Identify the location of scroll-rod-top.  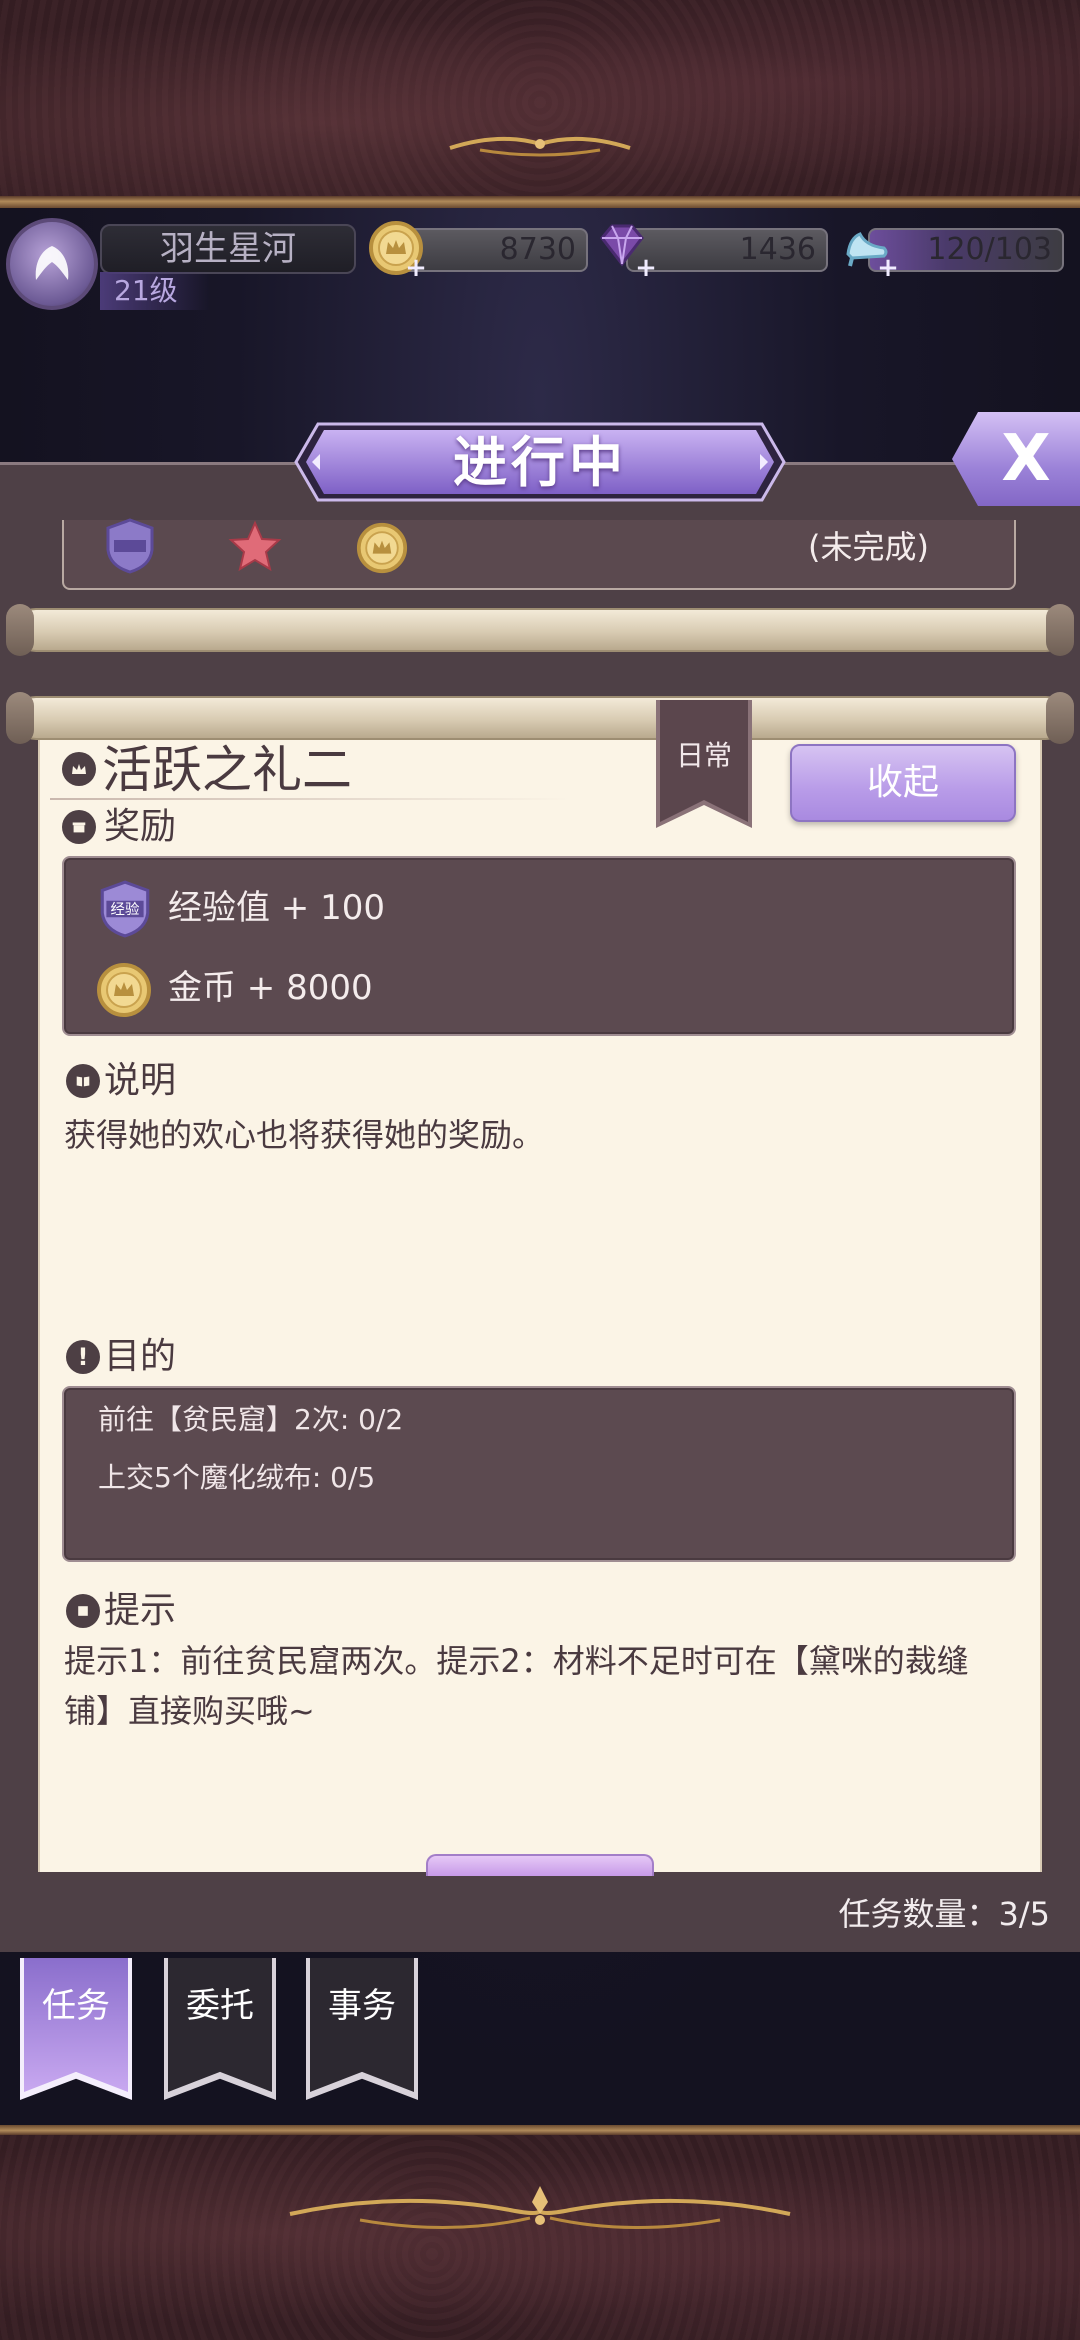
(541, 630).